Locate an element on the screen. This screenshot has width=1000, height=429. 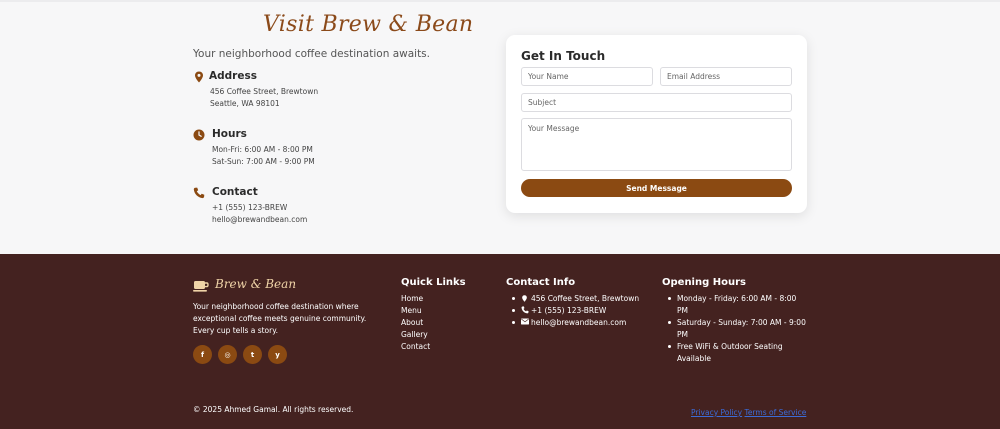
contact-form: Get In Touch Send Message is located at coordinates (656, 124).